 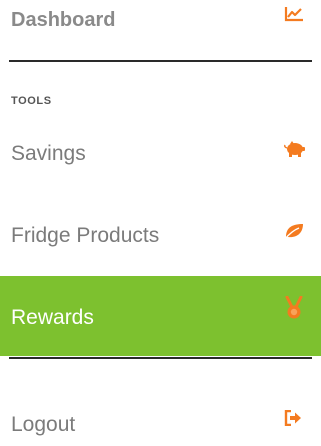 I want to click on sidebar-item-label: Logout, so click(x=43, y=424).